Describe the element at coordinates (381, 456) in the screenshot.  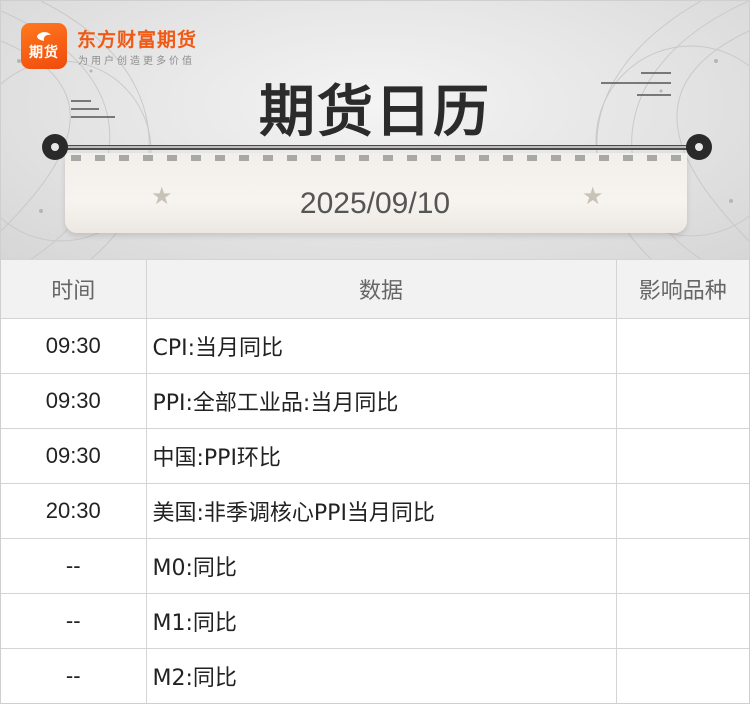
I see `data-cell: 中国:PPI环比` at that location.